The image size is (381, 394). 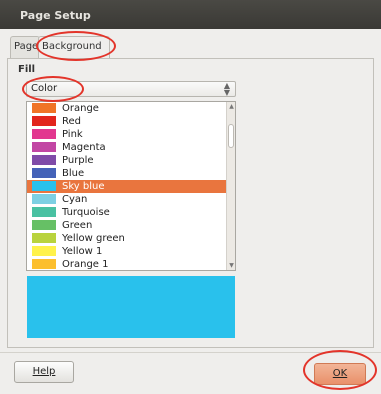 What do you see at coordinates (127, 121) in the screenshot?
I see `color-list-item: Red` at bounding box center [127, 121].